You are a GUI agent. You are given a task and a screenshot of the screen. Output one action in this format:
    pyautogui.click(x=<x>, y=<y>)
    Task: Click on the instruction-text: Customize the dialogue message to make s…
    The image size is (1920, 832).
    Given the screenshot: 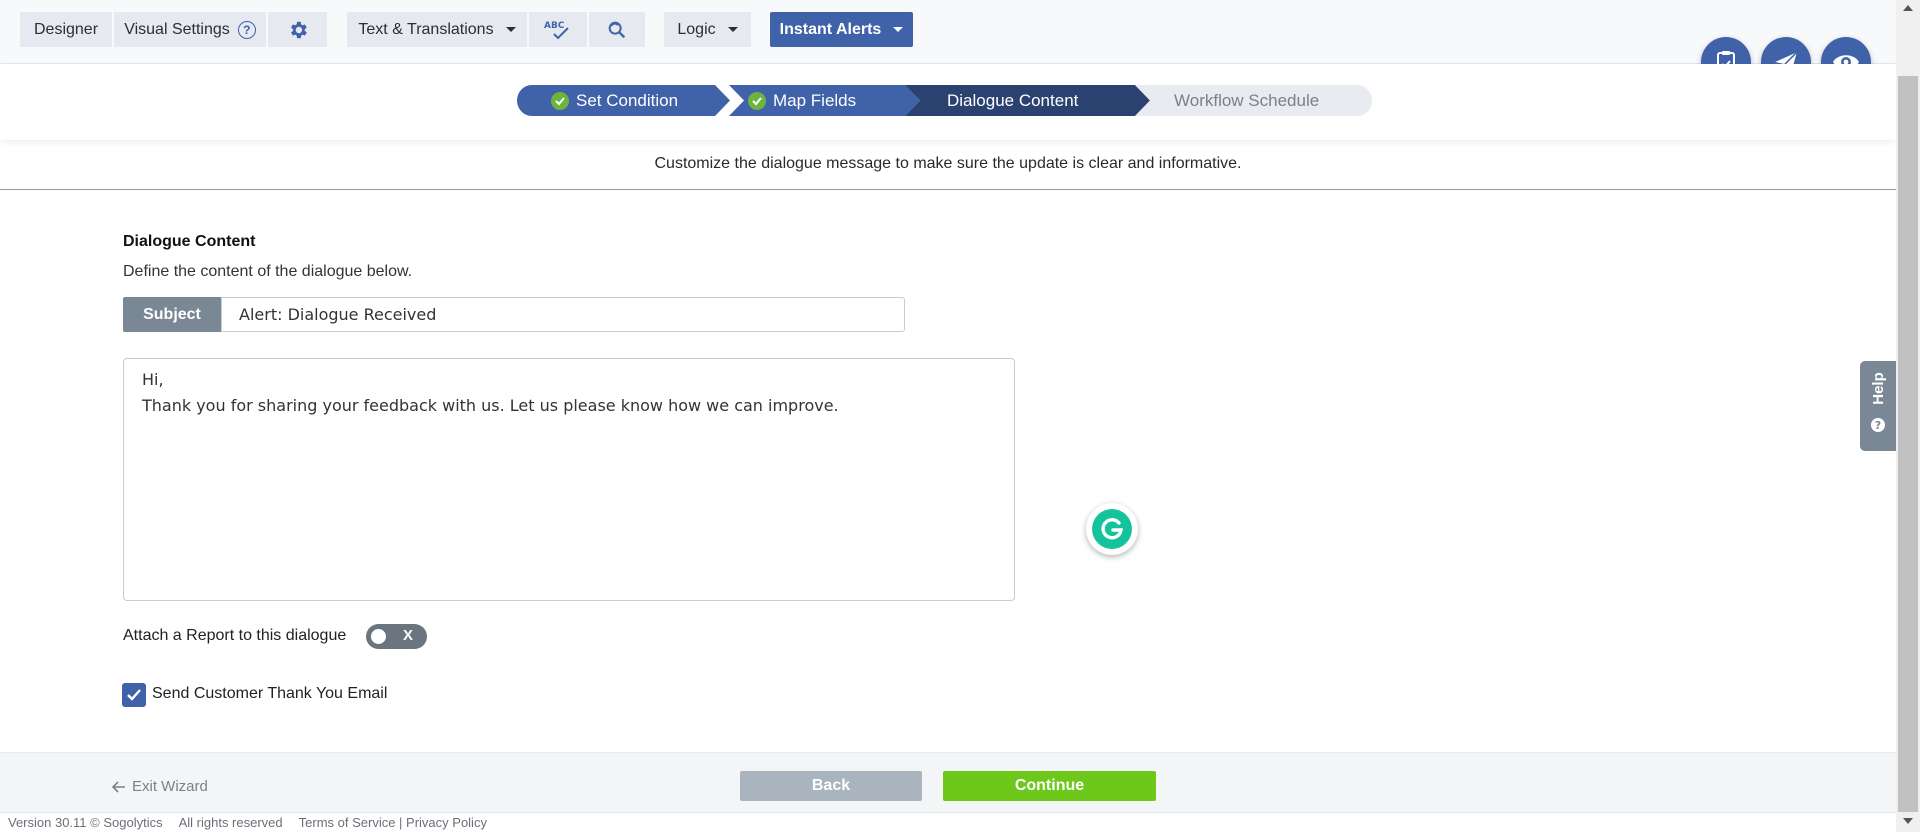 What is the action you would take?
    pyautogui.click(x=948, y=163)
    